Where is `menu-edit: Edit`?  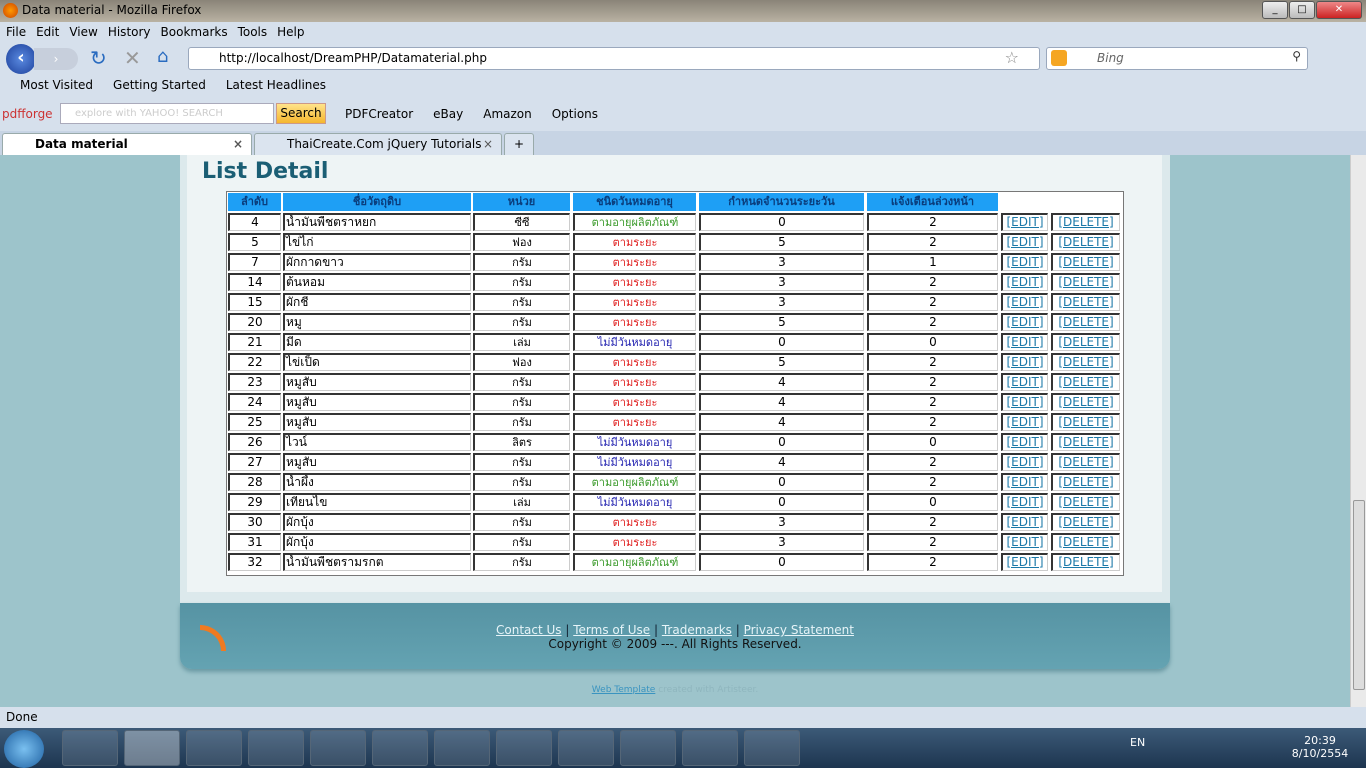 menu-edit: Edit is located at coordinates (47, 30).